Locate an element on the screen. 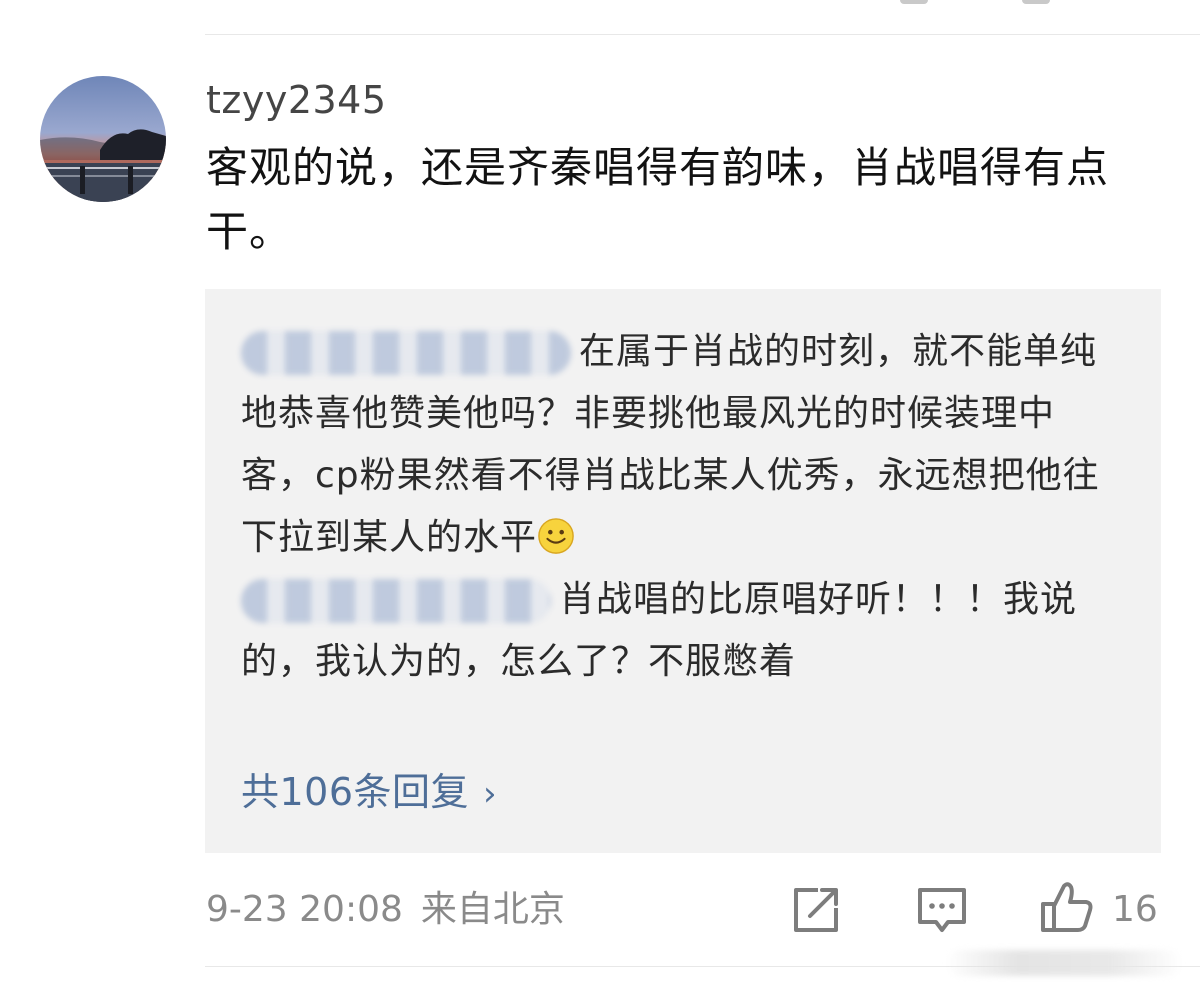 The image size is (1200, 982). avatar is located at coordinates (103, 139).